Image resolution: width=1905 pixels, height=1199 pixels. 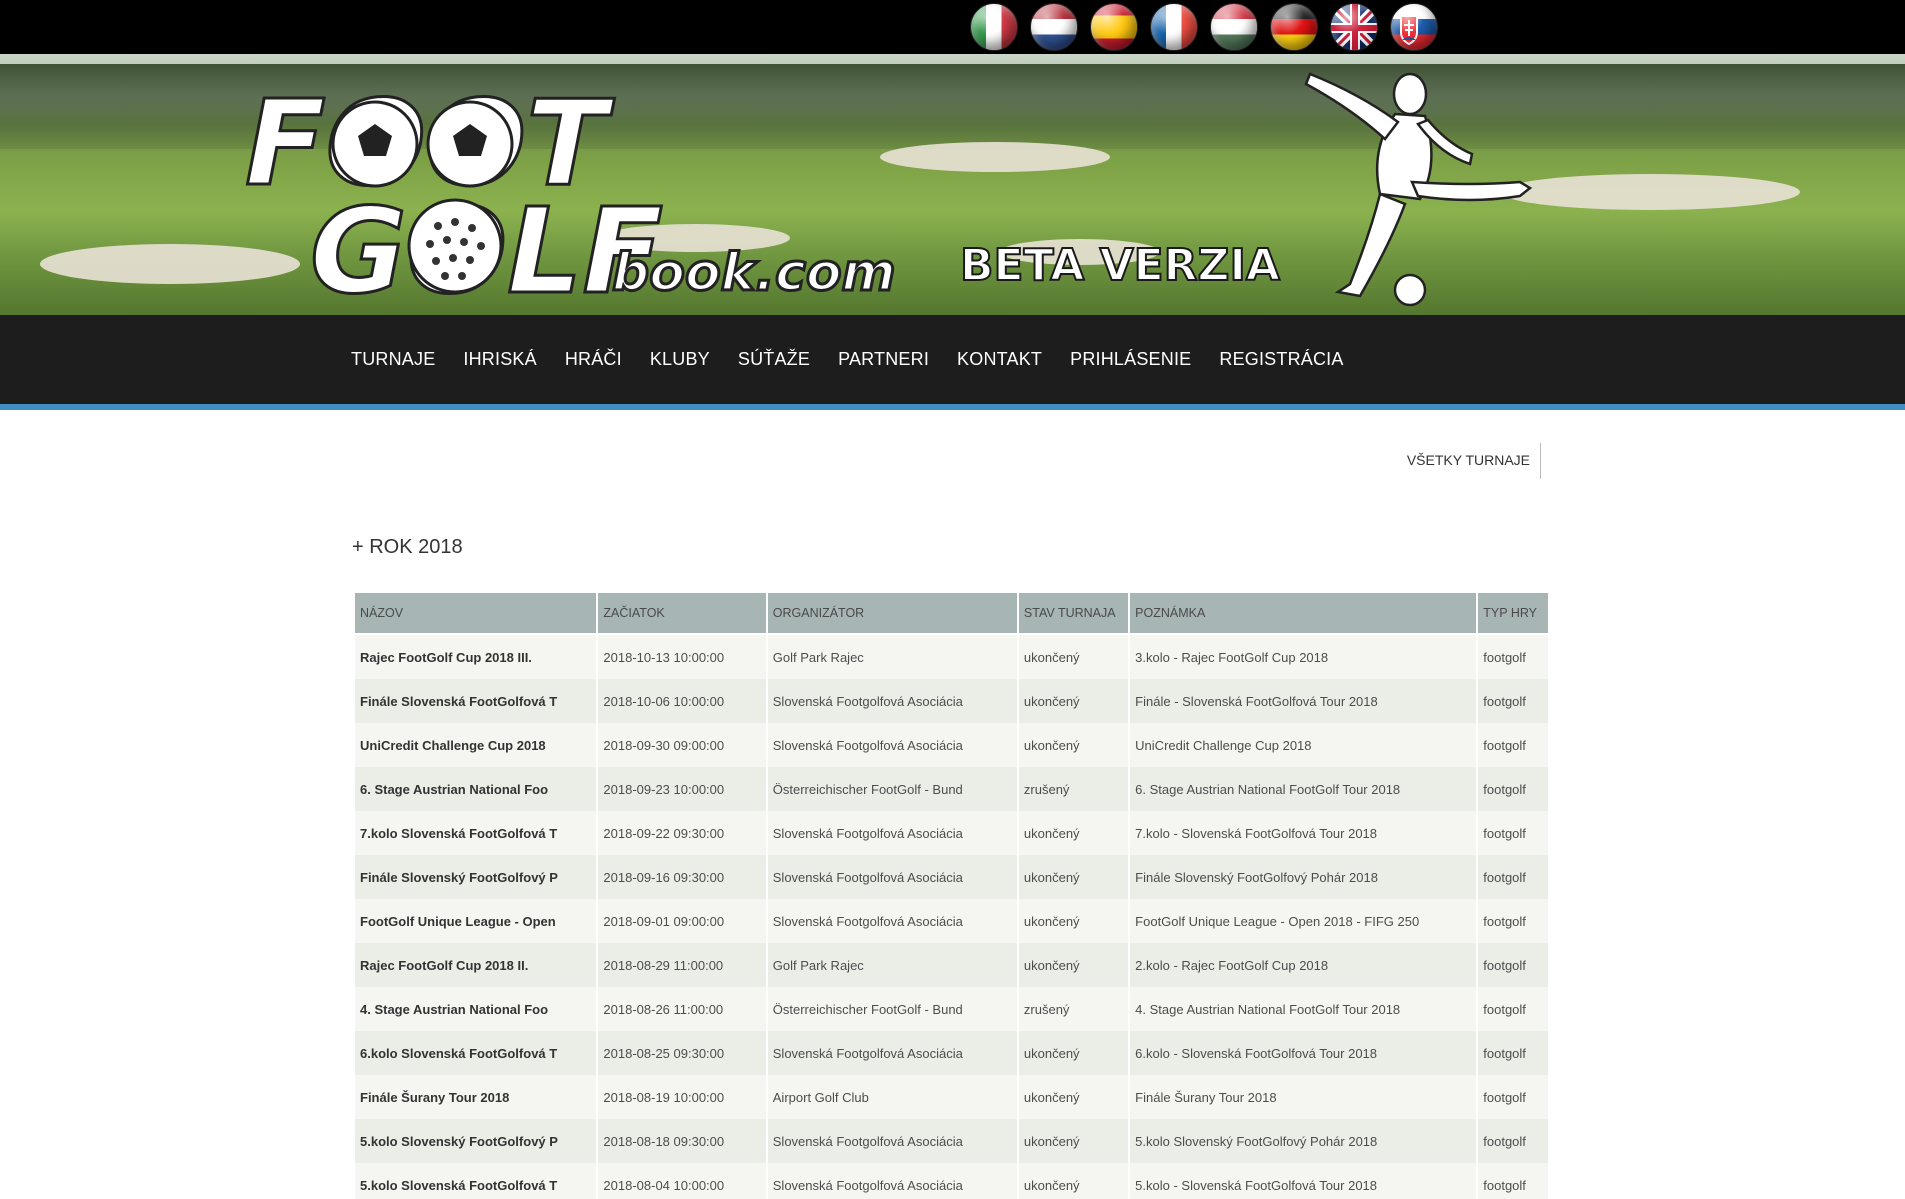 I want to click on column-header-note: POZNÁMKA, so click(x=1303, y=614).